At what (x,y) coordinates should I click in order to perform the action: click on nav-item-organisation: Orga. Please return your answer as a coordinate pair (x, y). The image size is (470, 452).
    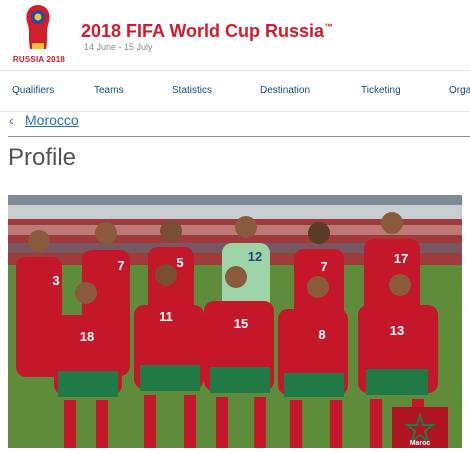
    Looking at the image, I should click on (459, 90).